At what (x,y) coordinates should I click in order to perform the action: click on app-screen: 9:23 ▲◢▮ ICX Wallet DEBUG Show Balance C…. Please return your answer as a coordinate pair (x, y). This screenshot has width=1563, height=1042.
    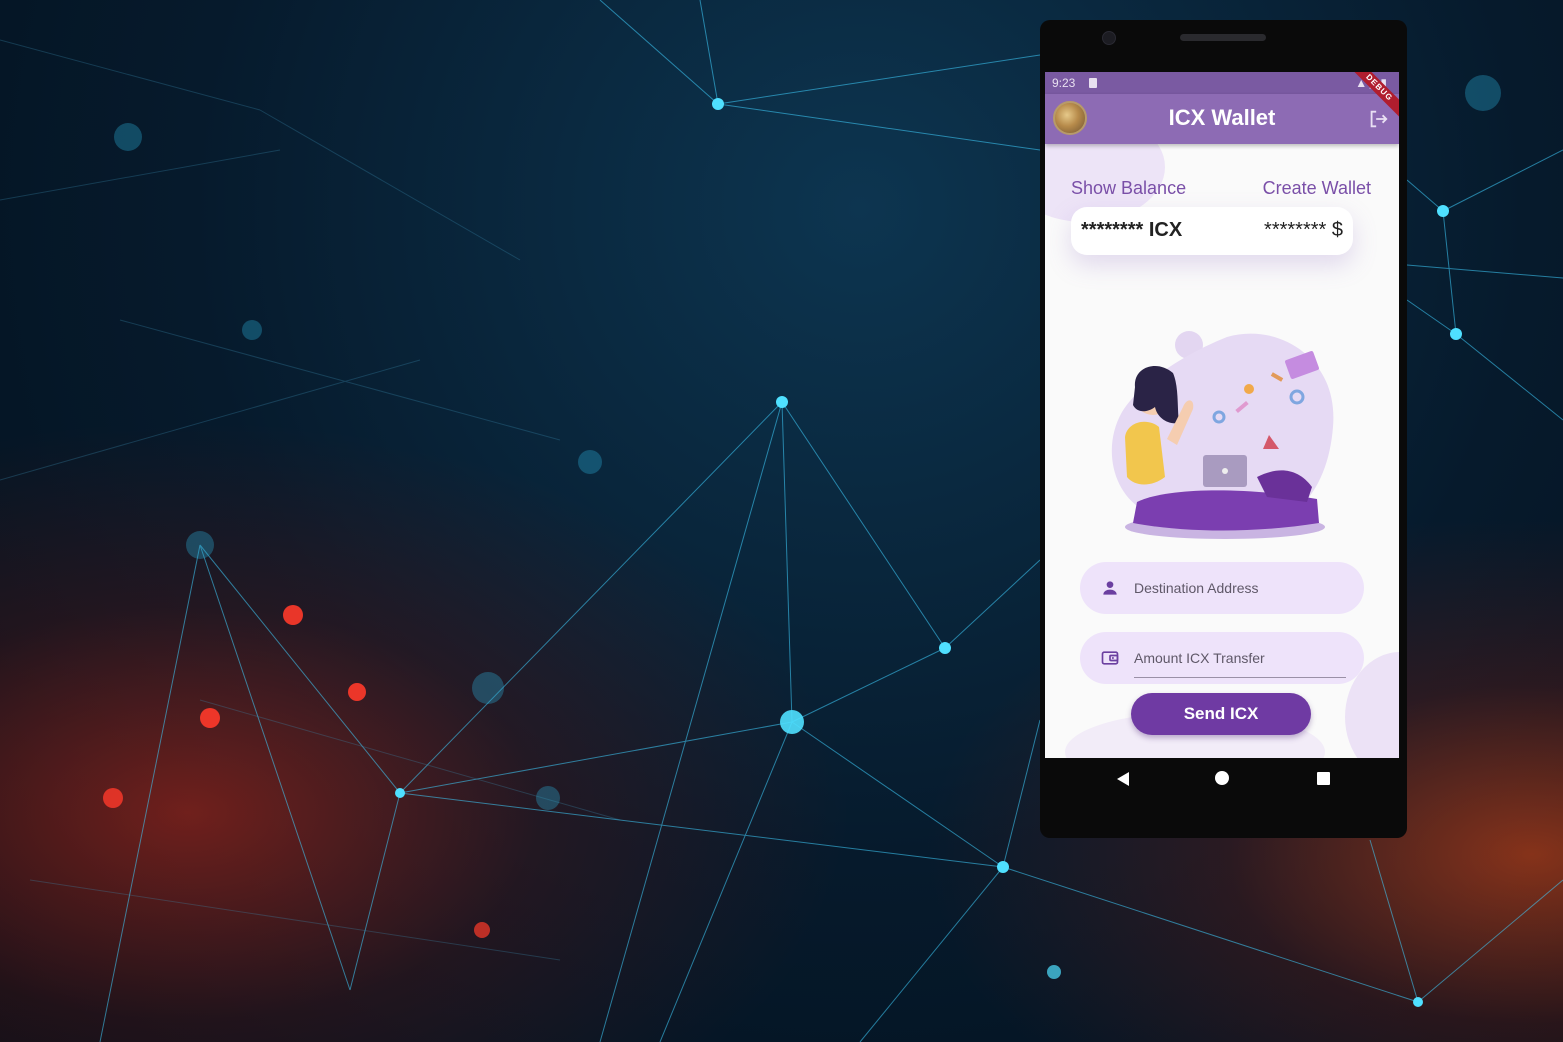
    Looking at the image, I should click on (1222, 415).